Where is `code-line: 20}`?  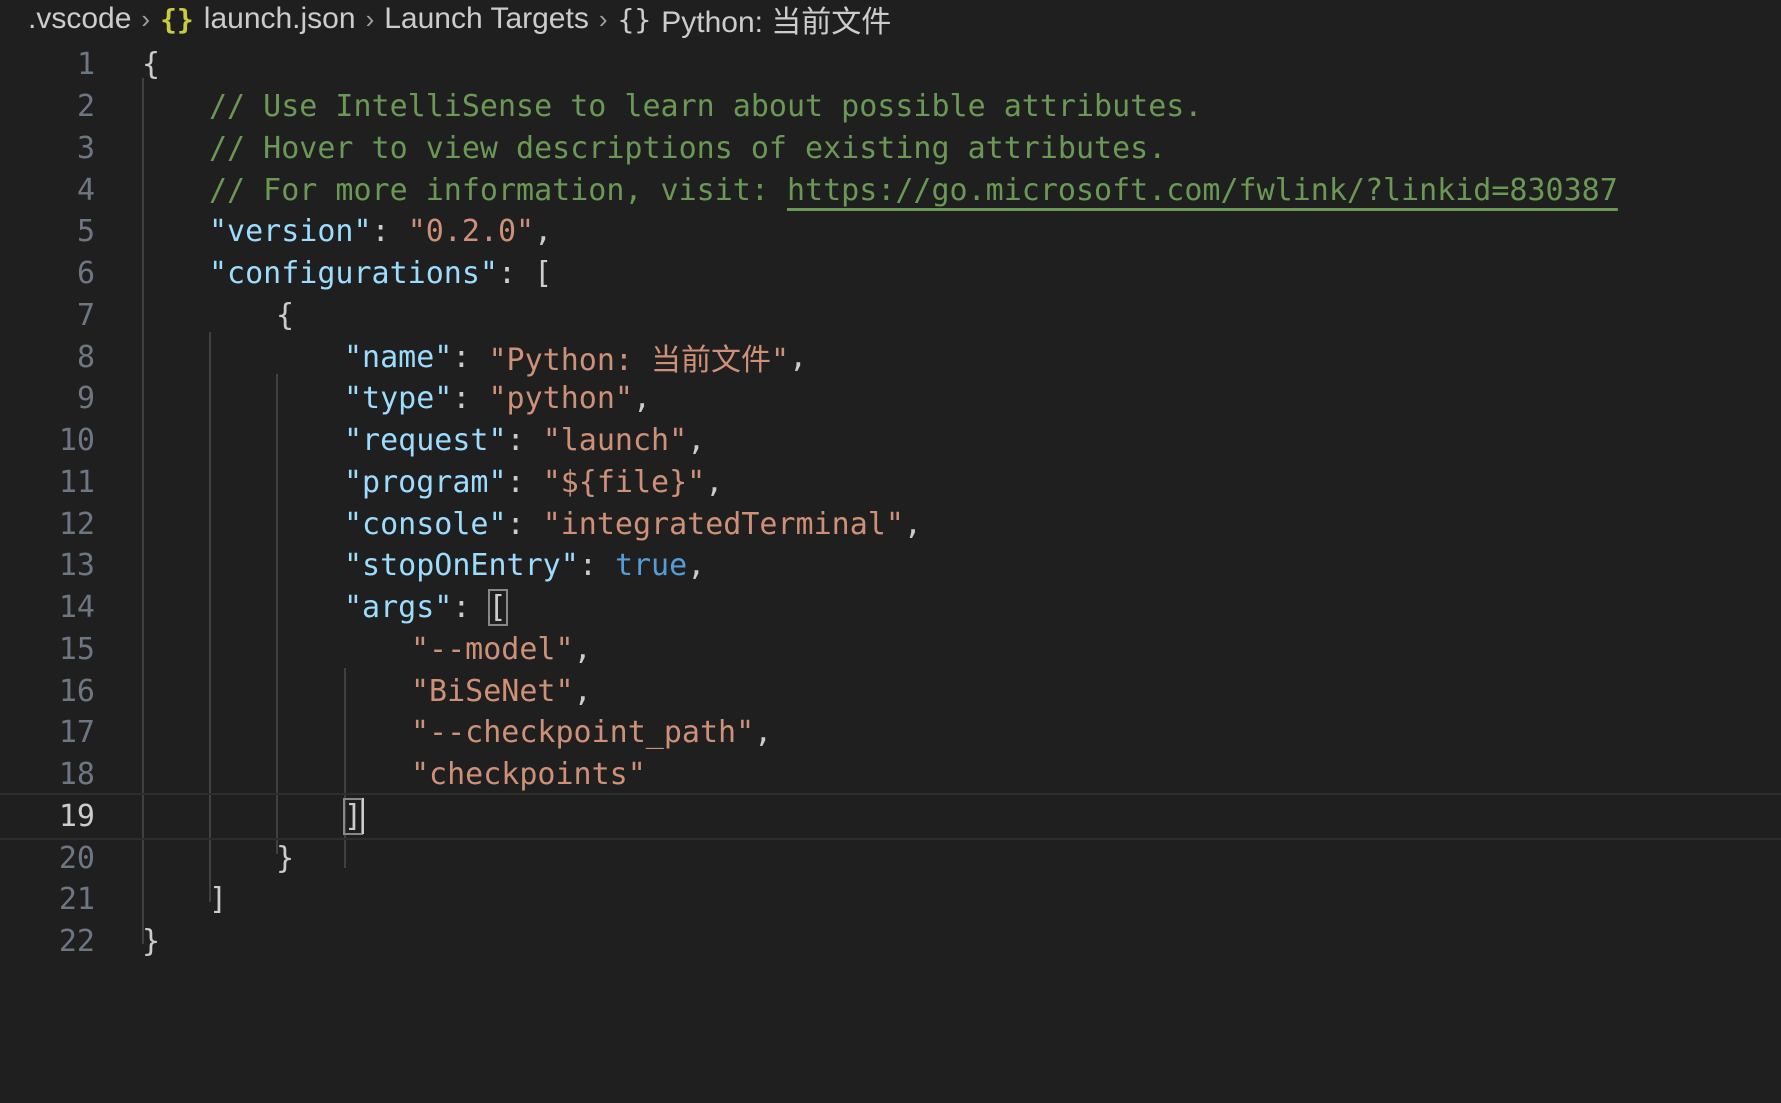
code-line: 20} is located at coordinates (890, 858).